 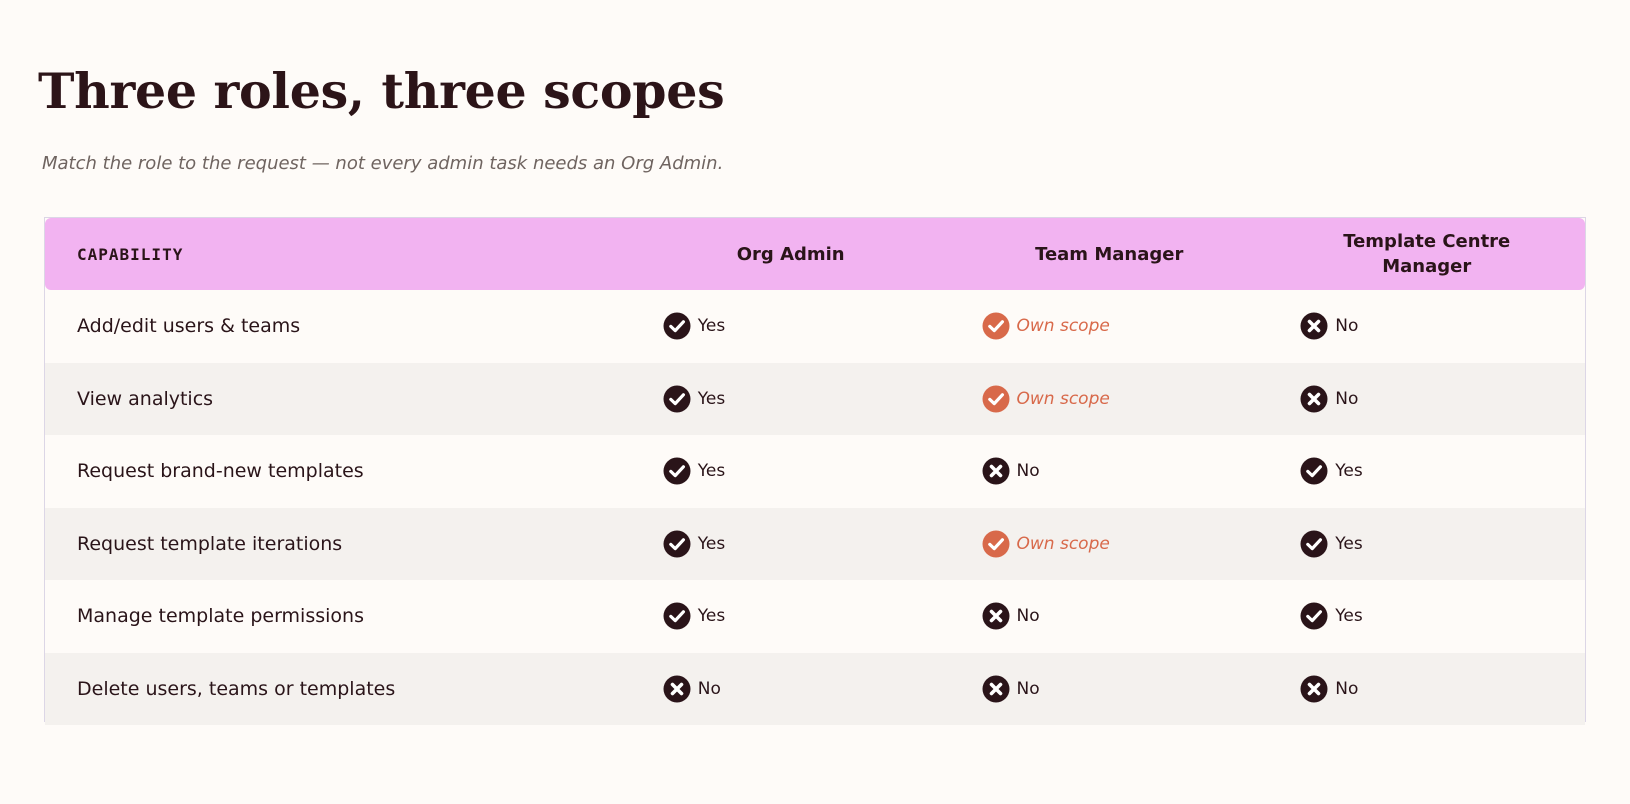 I want to click on table-row: Request brand-new templates Yes No Yes, so click(x=815, y=471).